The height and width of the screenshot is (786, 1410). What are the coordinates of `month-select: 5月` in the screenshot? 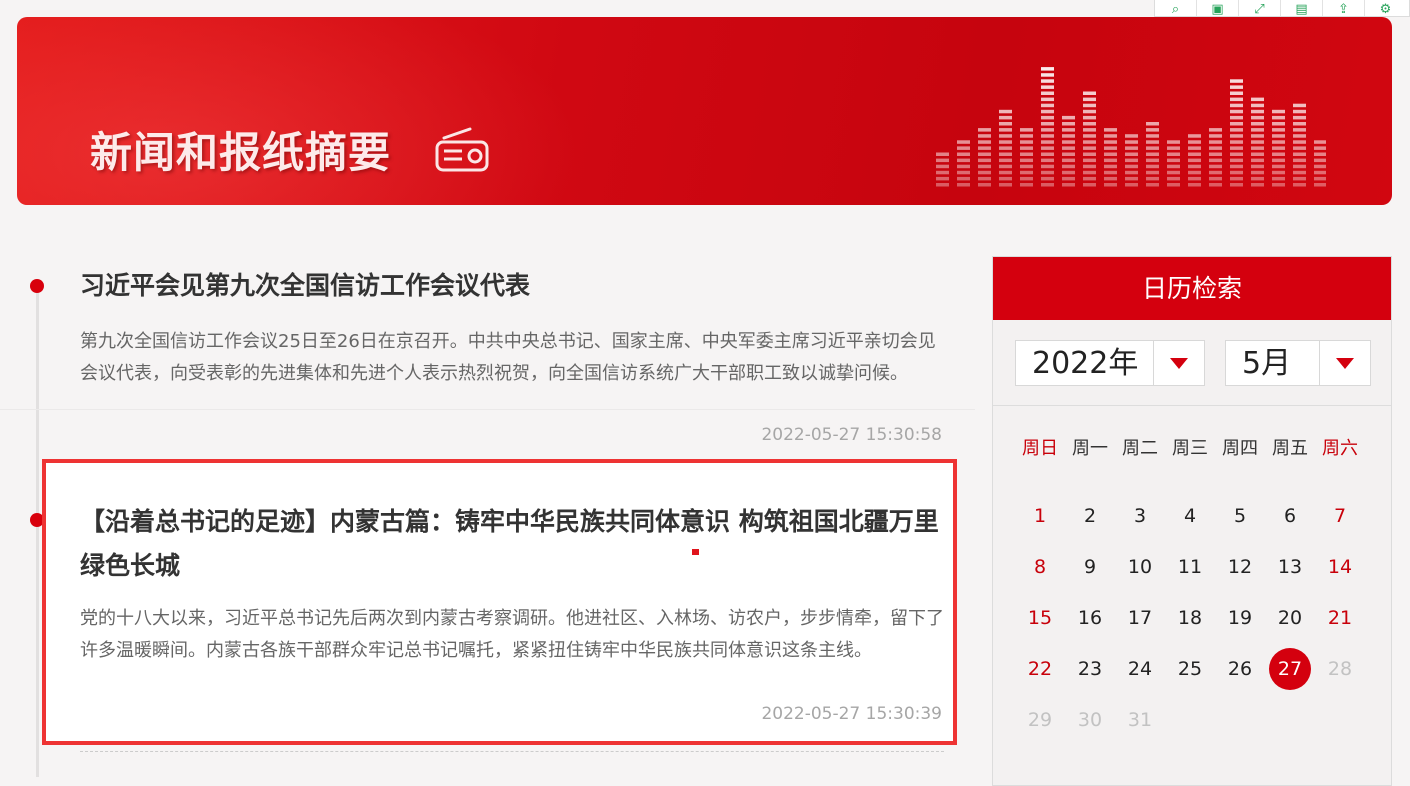 It's located at (1298, 363).